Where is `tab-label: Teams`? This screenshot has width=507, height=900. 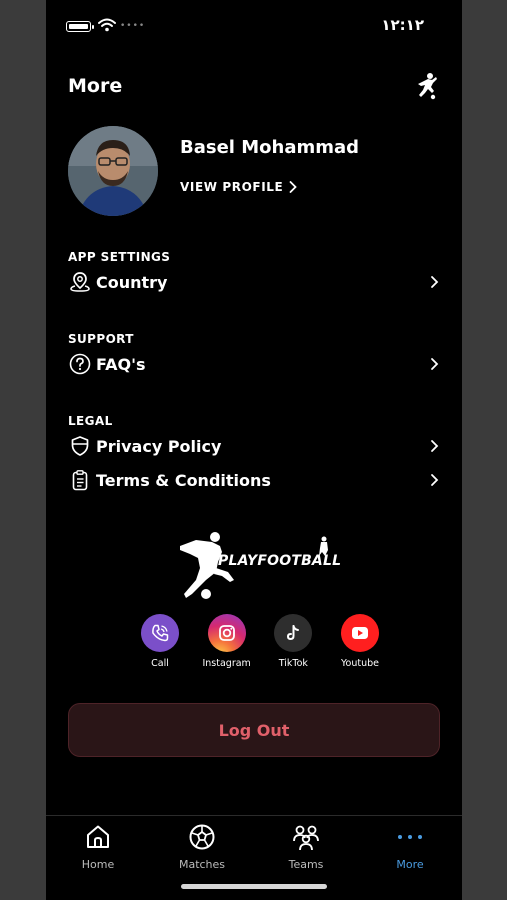 tab-label: Teams is located at coordinates (306, 864).